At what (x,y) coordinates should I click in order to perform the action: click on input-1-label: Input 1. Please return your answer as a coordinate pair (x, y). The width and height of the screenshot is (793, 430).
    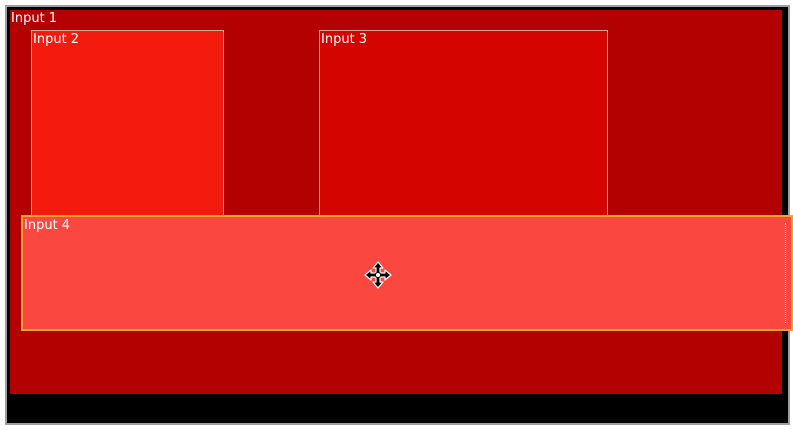
    Looking at the image, I should click on (34, 18).